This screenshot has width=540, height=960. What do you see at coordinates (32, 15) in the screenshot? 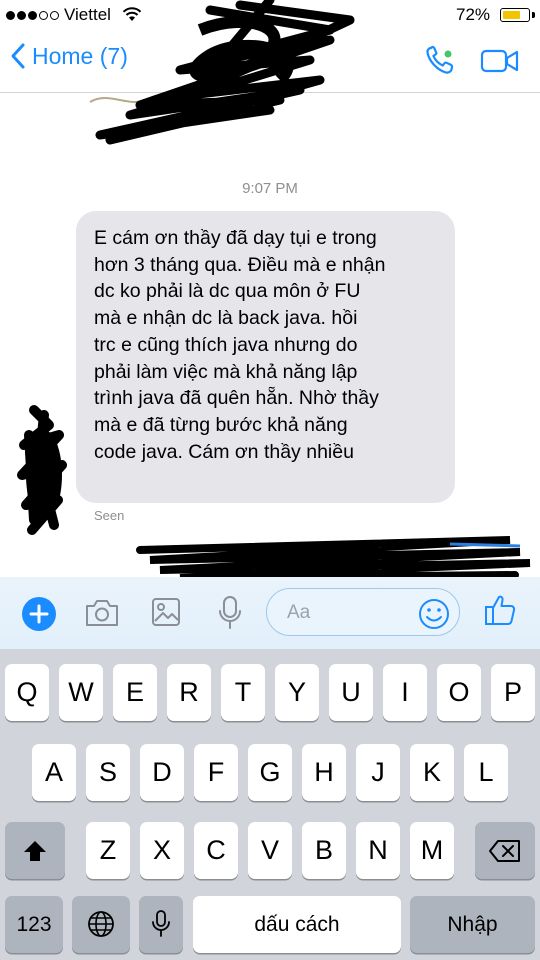
I see `signal-strength-icon` at bounding box center [32, 15].